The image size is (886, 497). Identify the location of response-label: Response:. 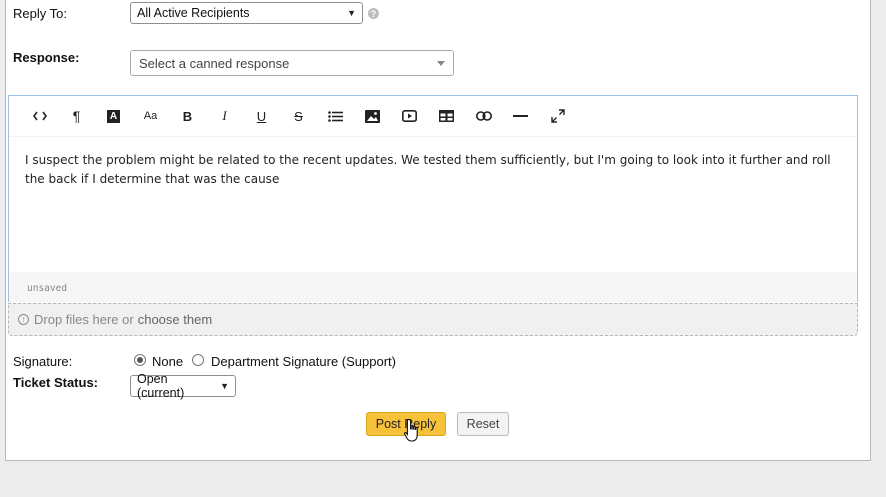
(46, 57).